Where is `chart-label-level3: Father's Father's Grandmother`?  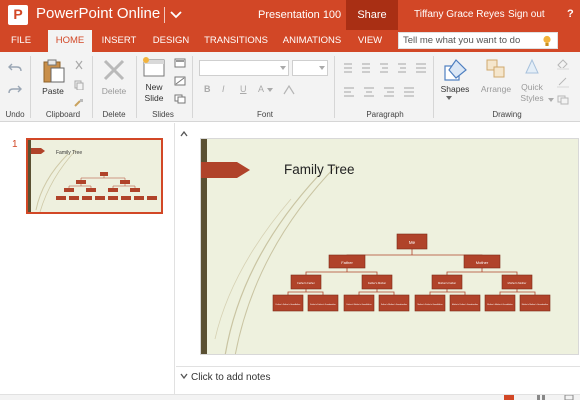 chart-label-level3: Father's Father's Grandmother is located at coordinates (323, 304).